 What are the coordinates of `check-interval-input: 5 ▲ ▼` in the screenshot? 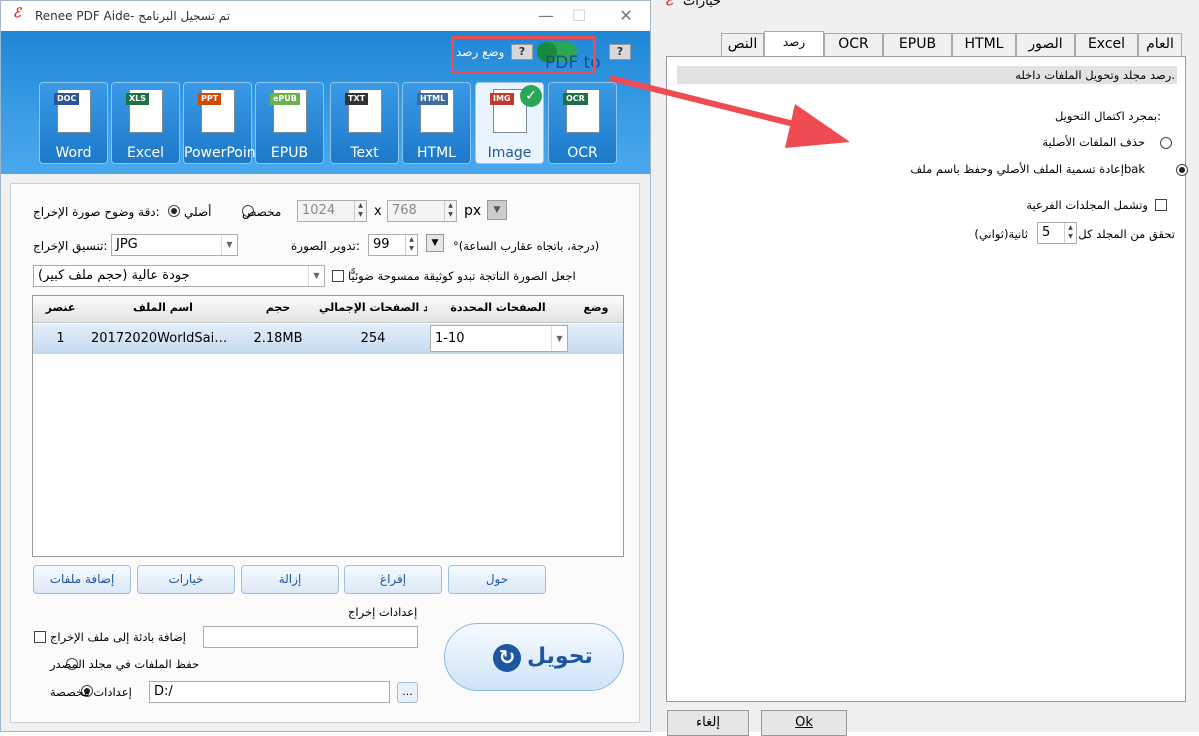 It's located at (1057, 233).